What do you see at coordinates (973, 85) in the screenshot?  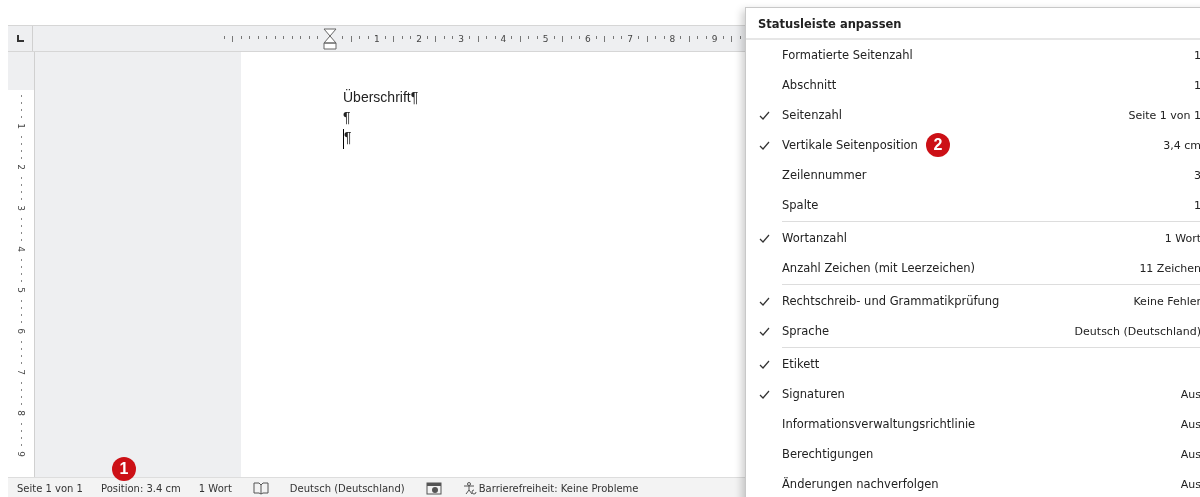 I see `menu-item: Abschnitt 1` at bounding box center [973, 85].